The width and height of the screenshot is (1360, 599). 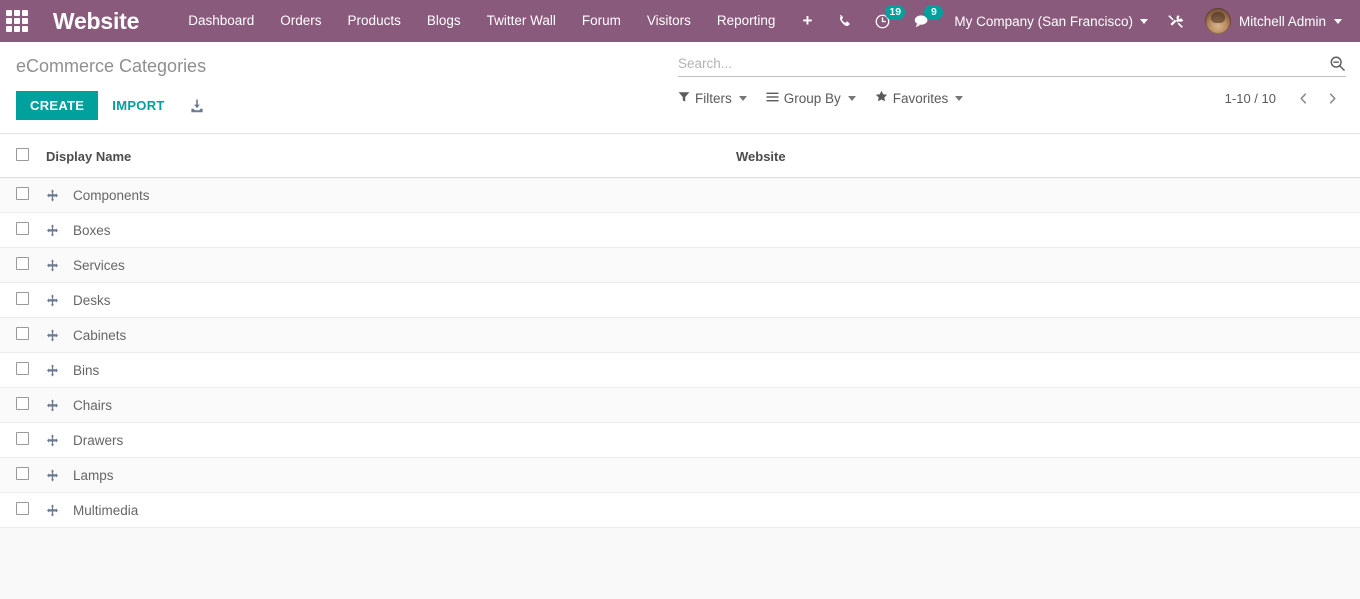 I want to click on chevron-right-icon, so click(x=1332, y=98).